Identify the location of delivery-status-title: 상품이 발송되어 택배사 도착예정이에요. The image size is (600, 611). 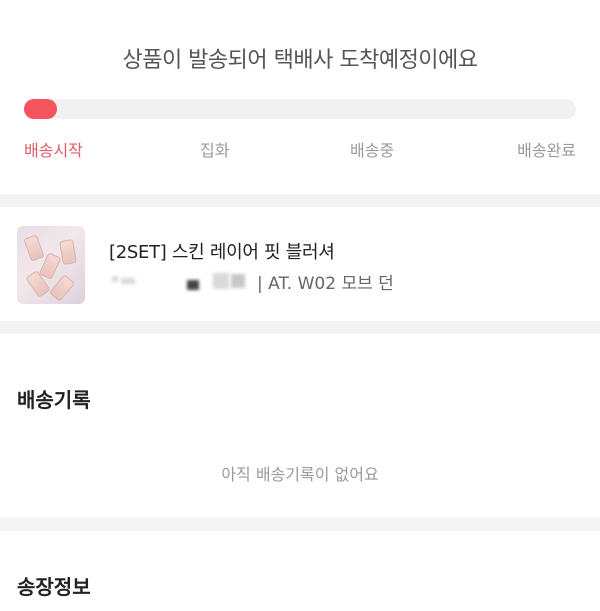
(300, 60).